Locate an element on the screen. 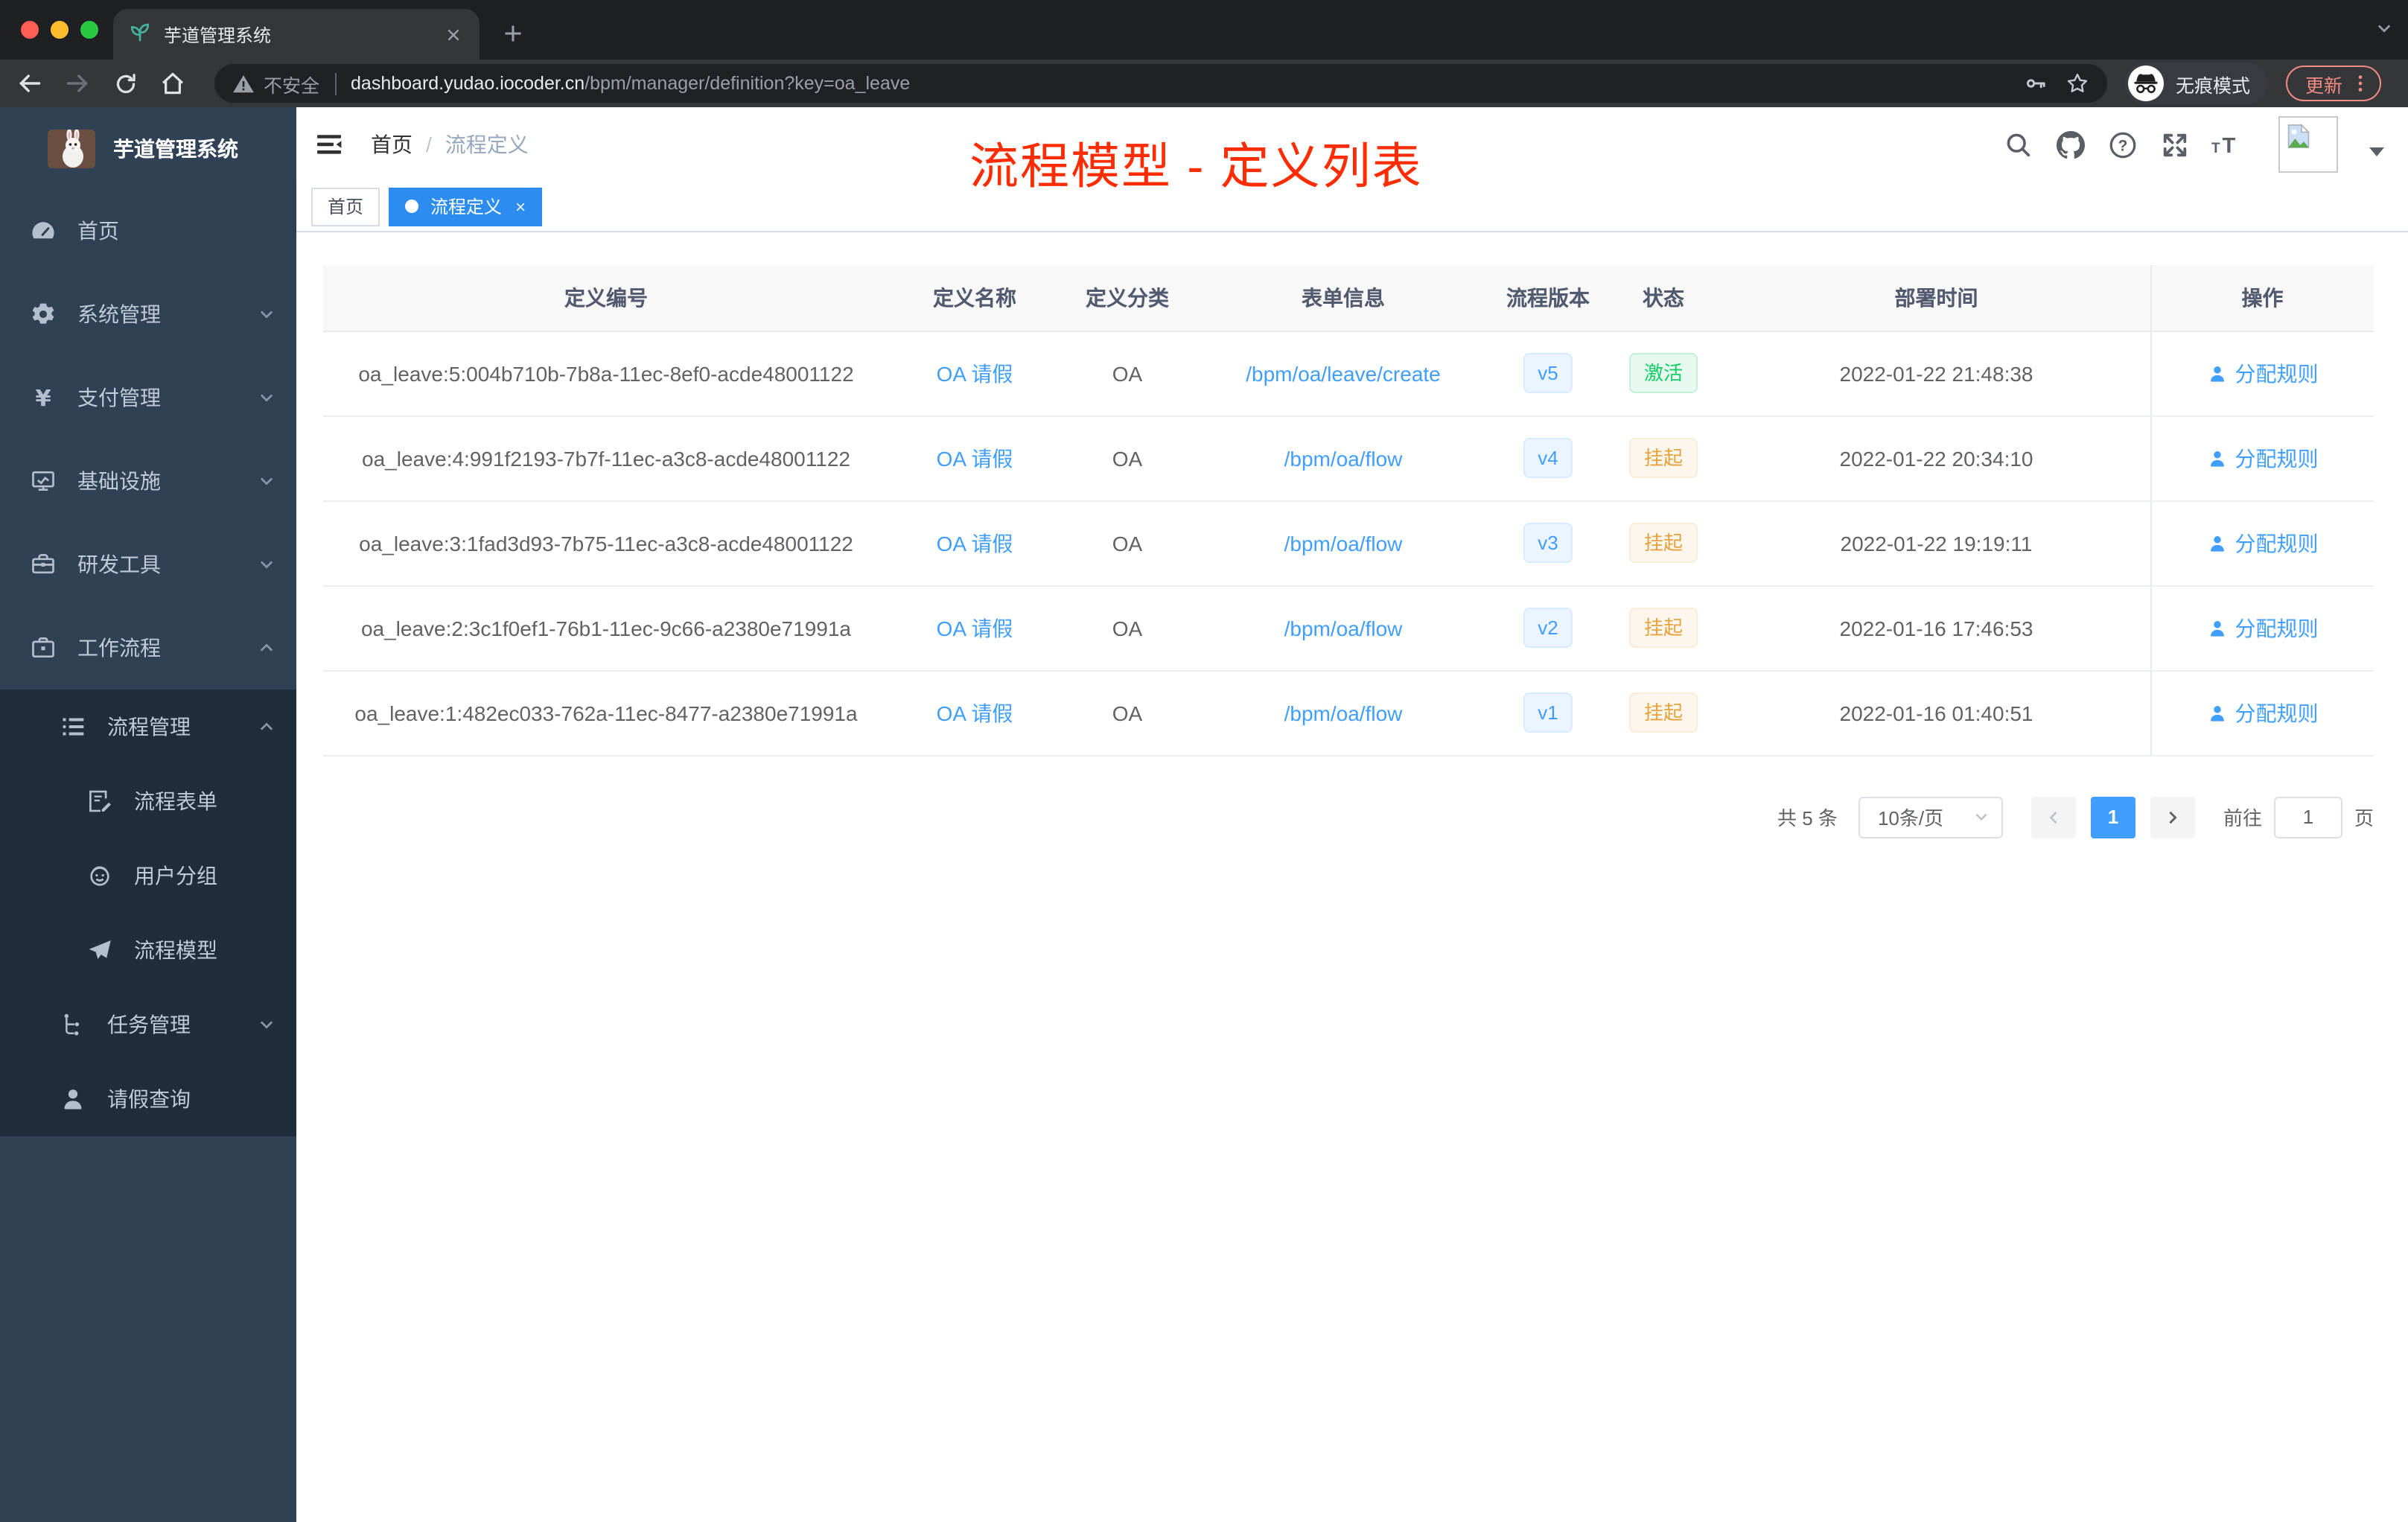 The height and width of the screenshot is (1522, 2408). url-host: dashboard.yudao.iocoder.cn is located at coordinates (468, 83).